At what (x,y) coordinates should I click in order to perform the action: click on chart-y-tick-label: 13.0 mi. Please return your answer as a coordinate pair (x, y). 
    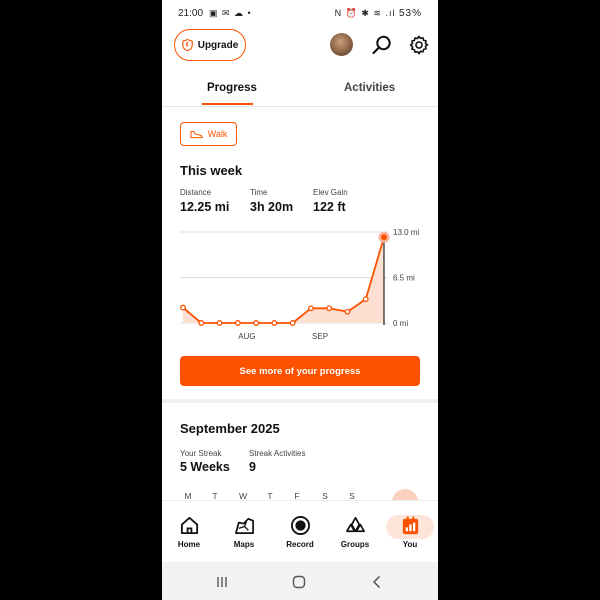
    Looking at the image, I should click on (406, 232).